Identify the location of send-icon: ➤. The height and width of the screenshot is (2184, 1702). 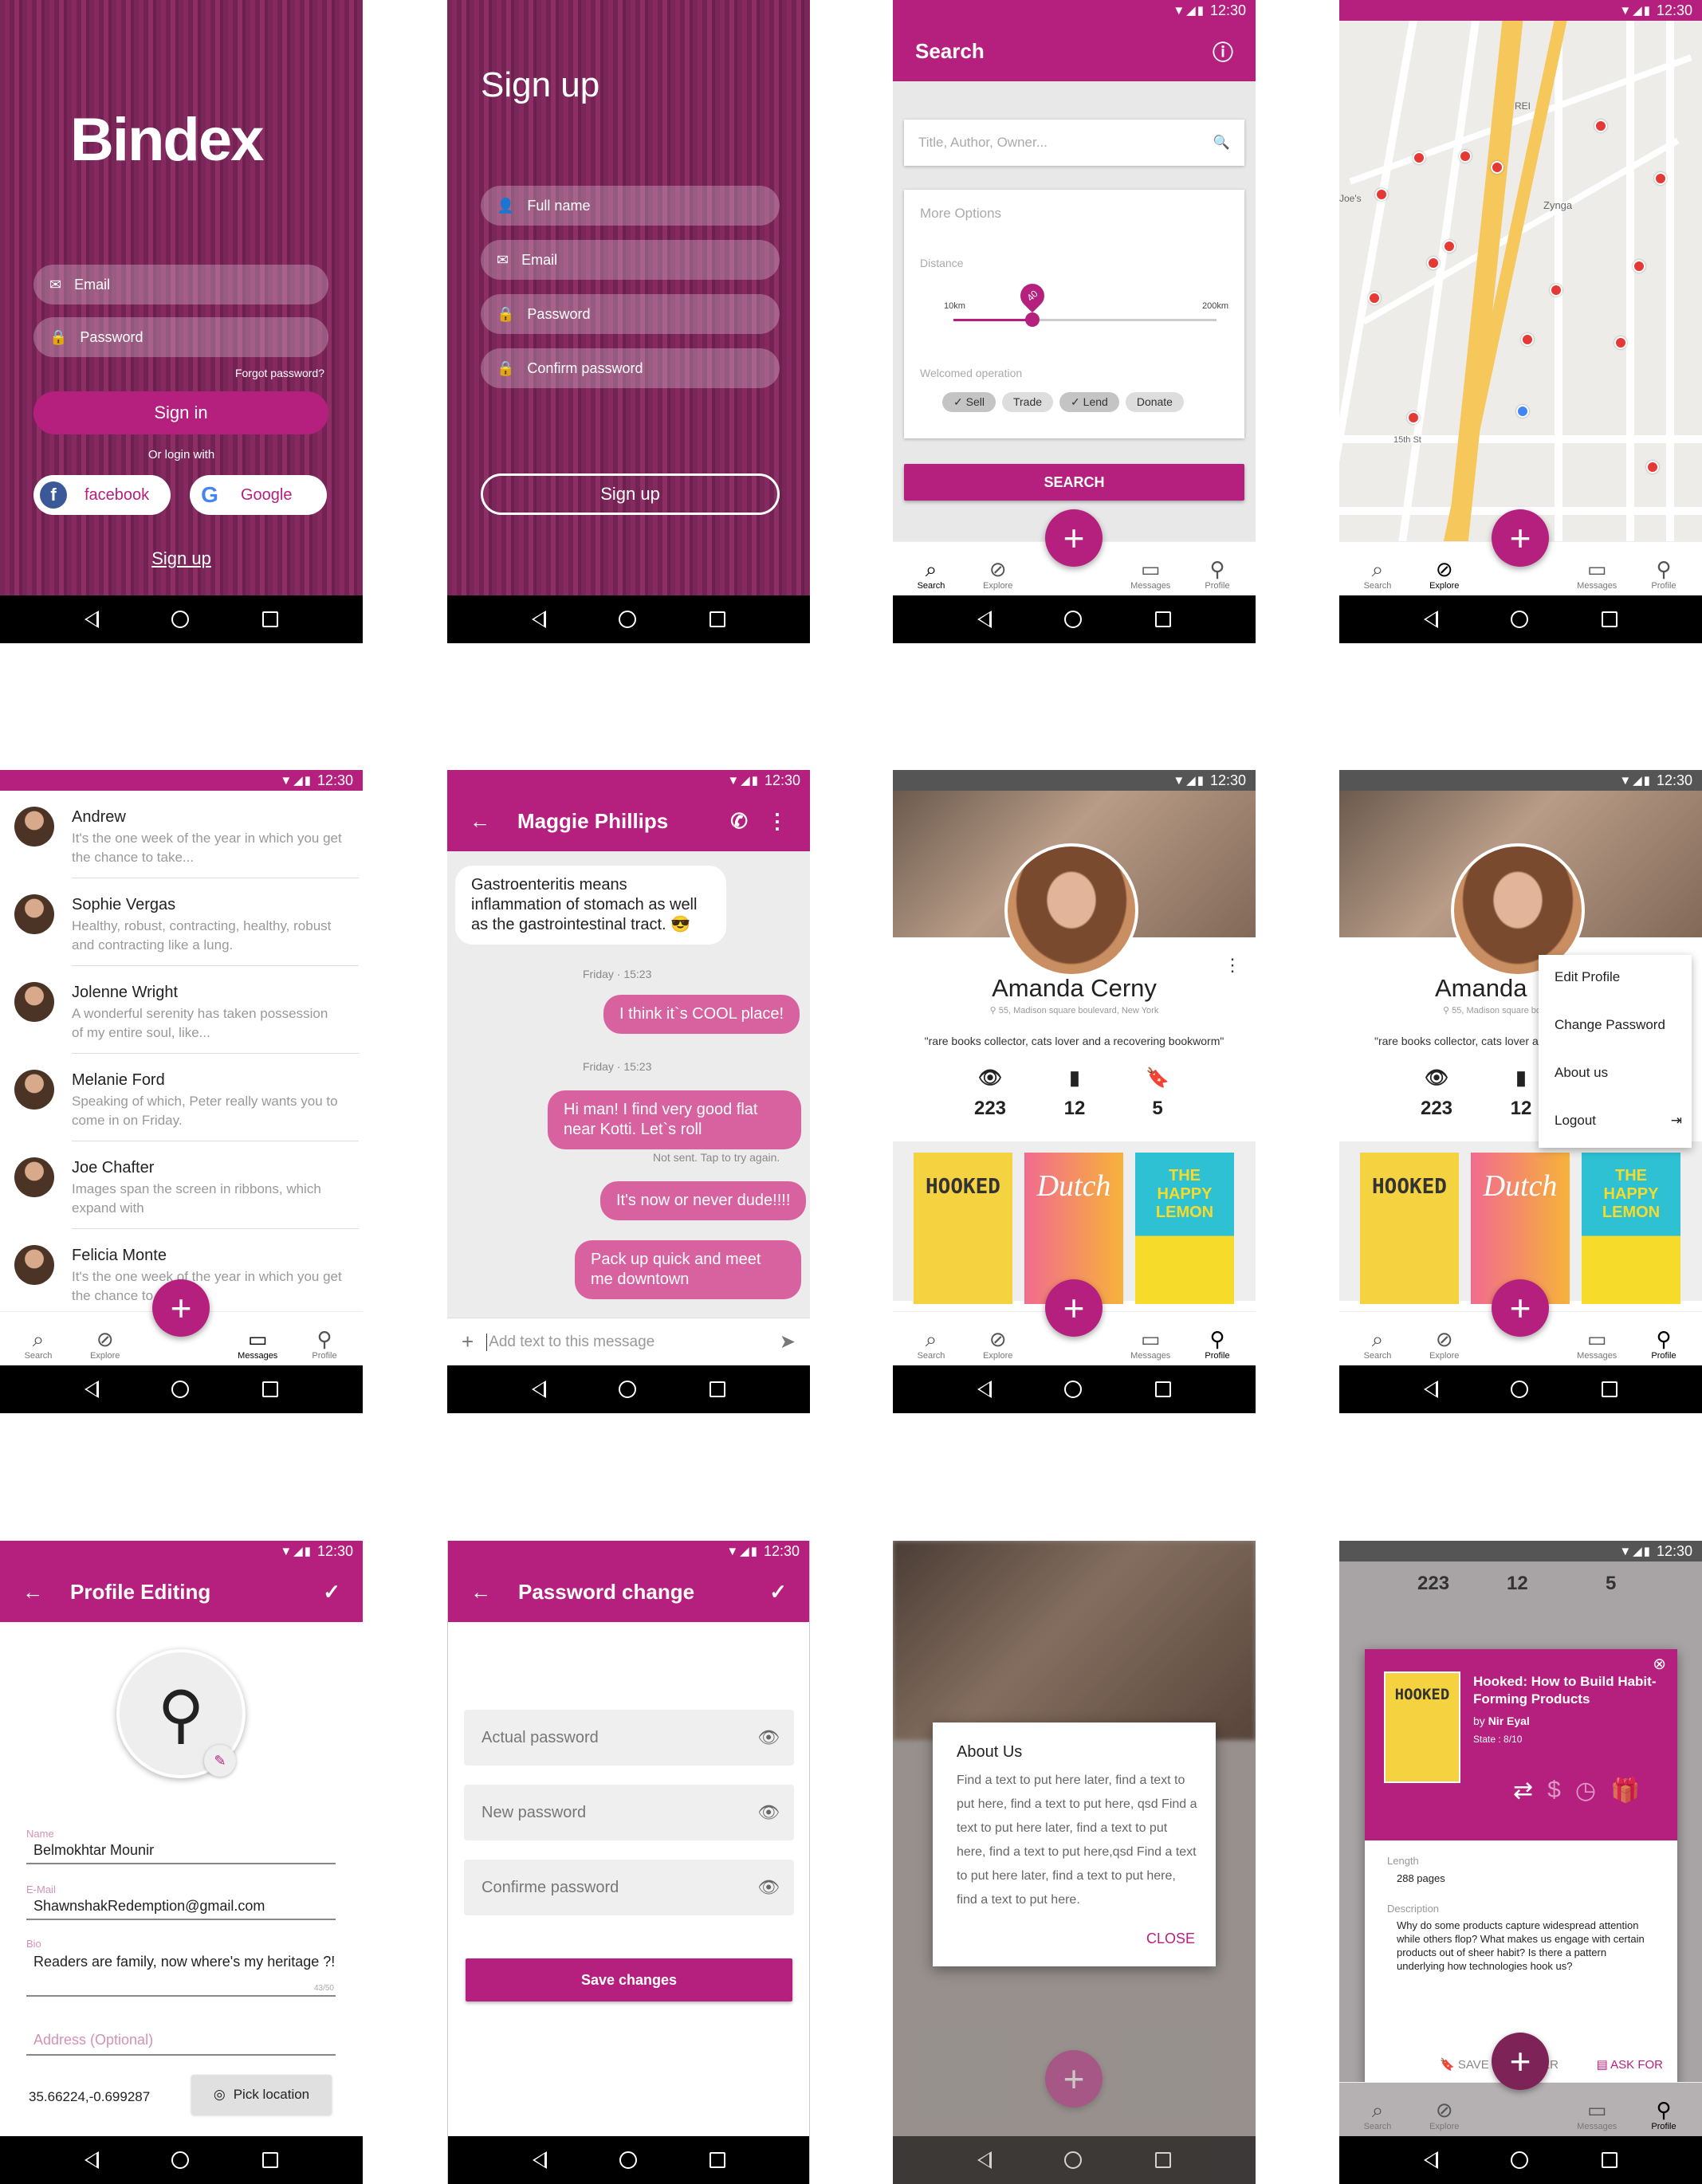
(788, 1341).